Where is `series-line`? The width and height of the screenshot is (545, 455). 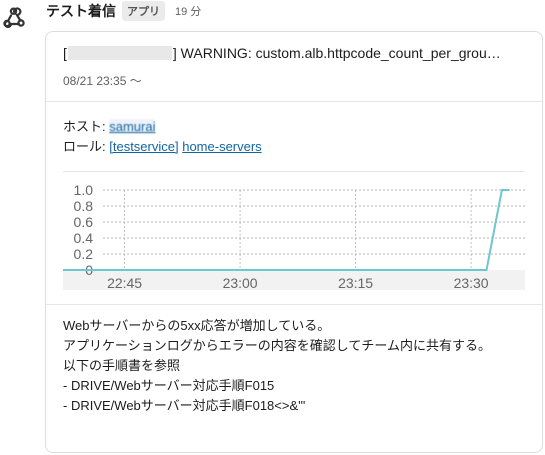
series-line is located at coordinates (286, 230).